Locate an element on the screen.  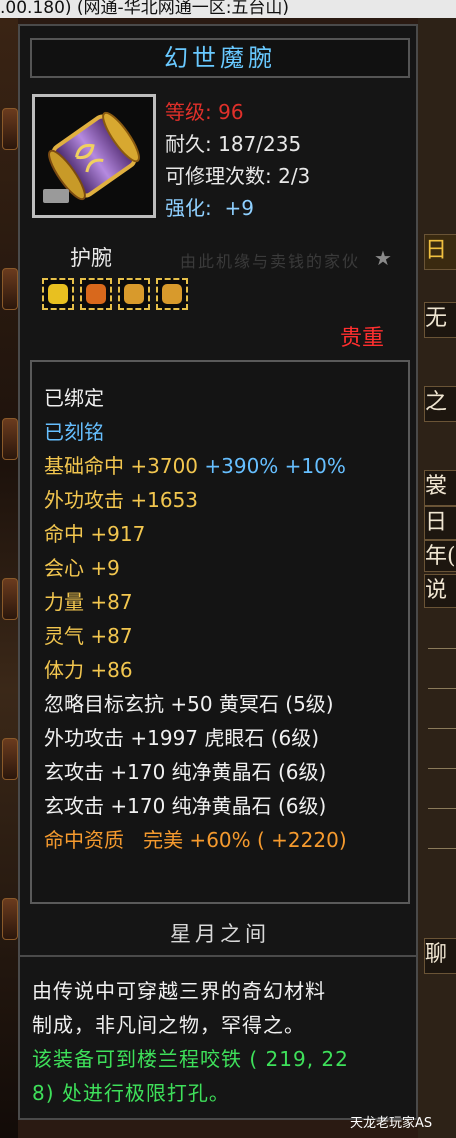
item-title-bar: 幻世魔腕 is located at coordinates (220, 58).